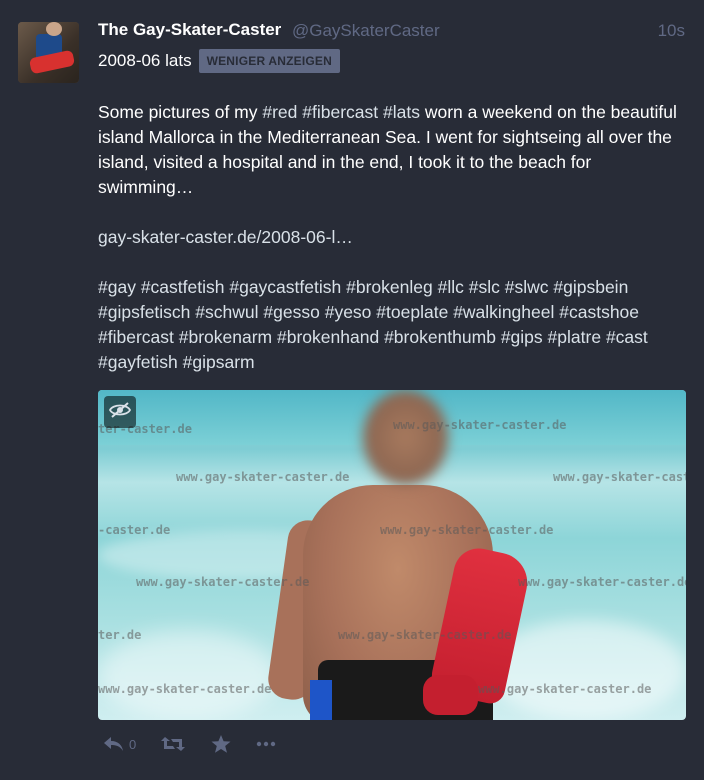  I want to click on more-button, so click(266, 744).